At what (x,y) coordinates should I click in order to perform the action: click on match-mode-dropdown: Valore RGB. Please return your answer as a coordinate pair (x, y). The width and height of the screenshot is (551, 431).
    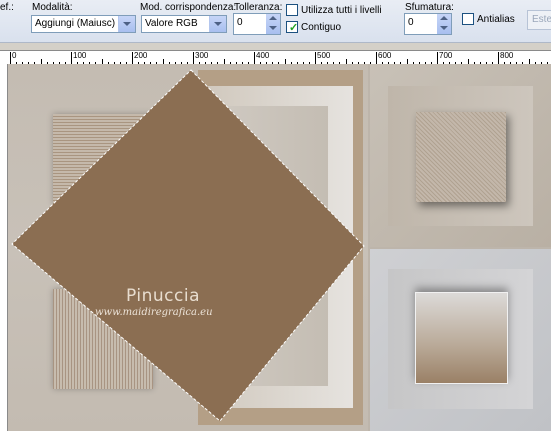
    Looking at the image, I should click on (184, 24).